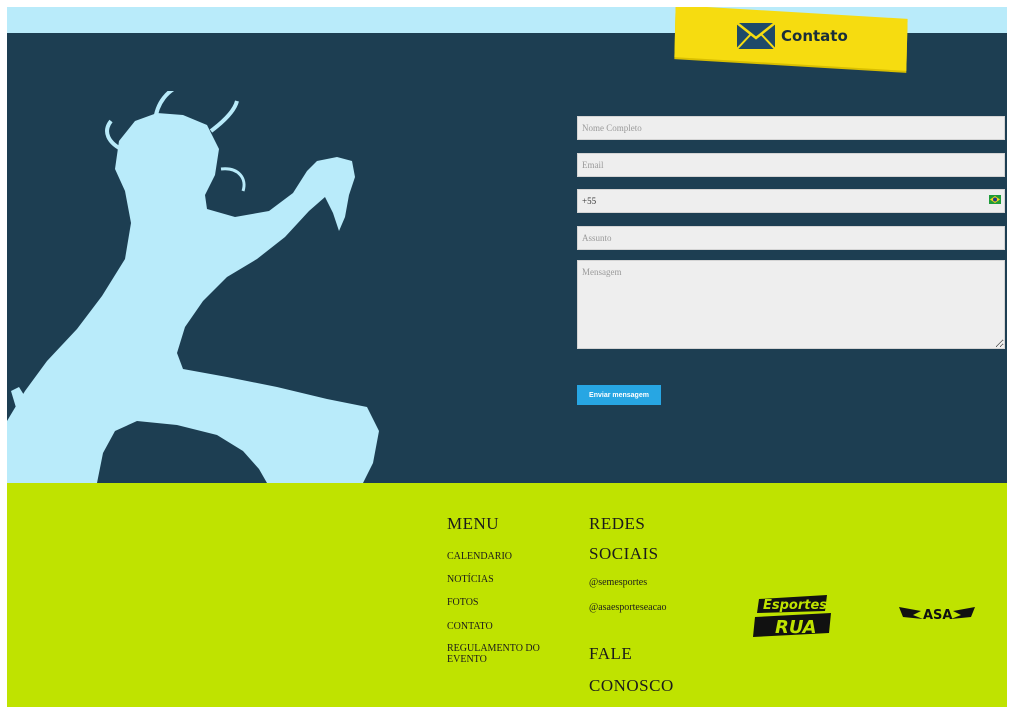 This screenshot has width=1011, height=707. What do you see at coordinates (611, 653) in the screenshot?
I see `contact-title-line1: FALE` at bounding box center [611, 653].